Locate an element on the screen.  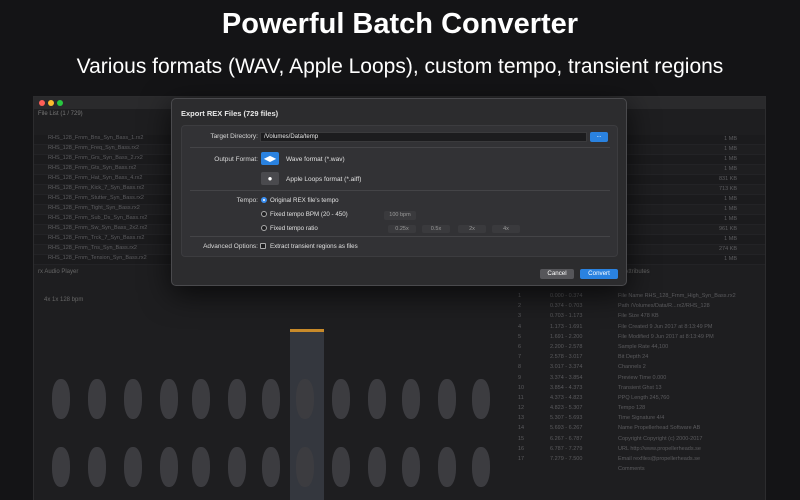
slice-time: 4.823 - 5.307 is located at coordinates (566, 408).